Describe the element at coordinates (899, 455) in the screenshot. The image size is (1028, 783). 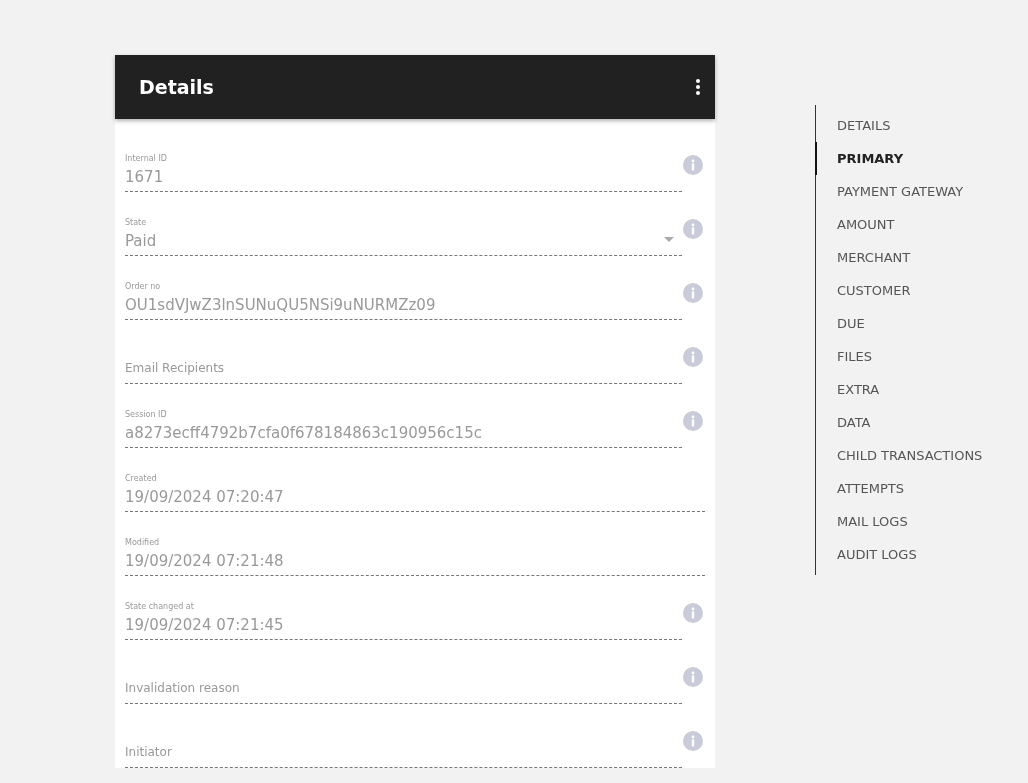
I see `nav-link: CHILD TRANSACTIONS` at that location.